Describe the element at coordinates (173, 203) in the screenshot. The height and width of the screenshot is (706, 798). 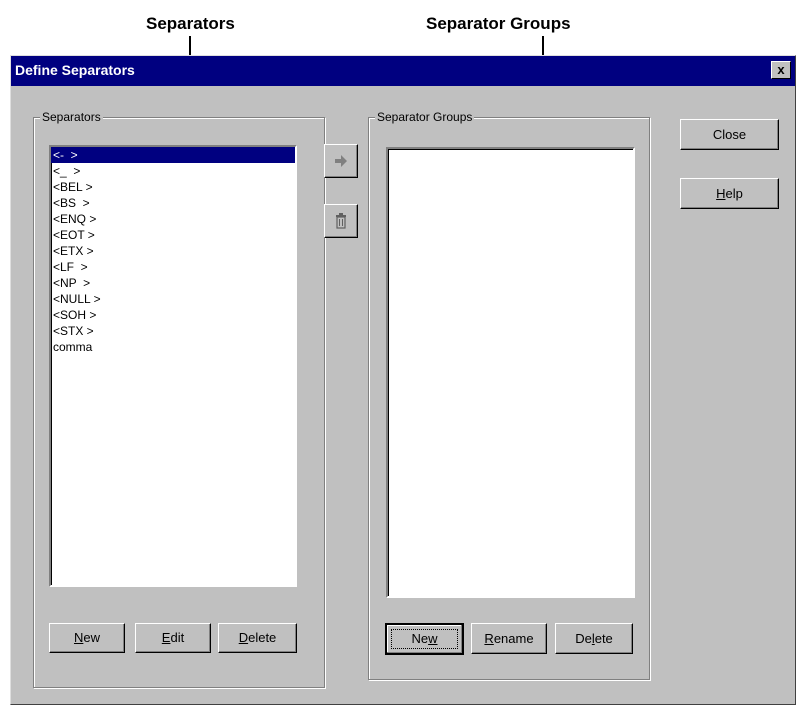
I see `separator-list-item: <BS >` at that location.